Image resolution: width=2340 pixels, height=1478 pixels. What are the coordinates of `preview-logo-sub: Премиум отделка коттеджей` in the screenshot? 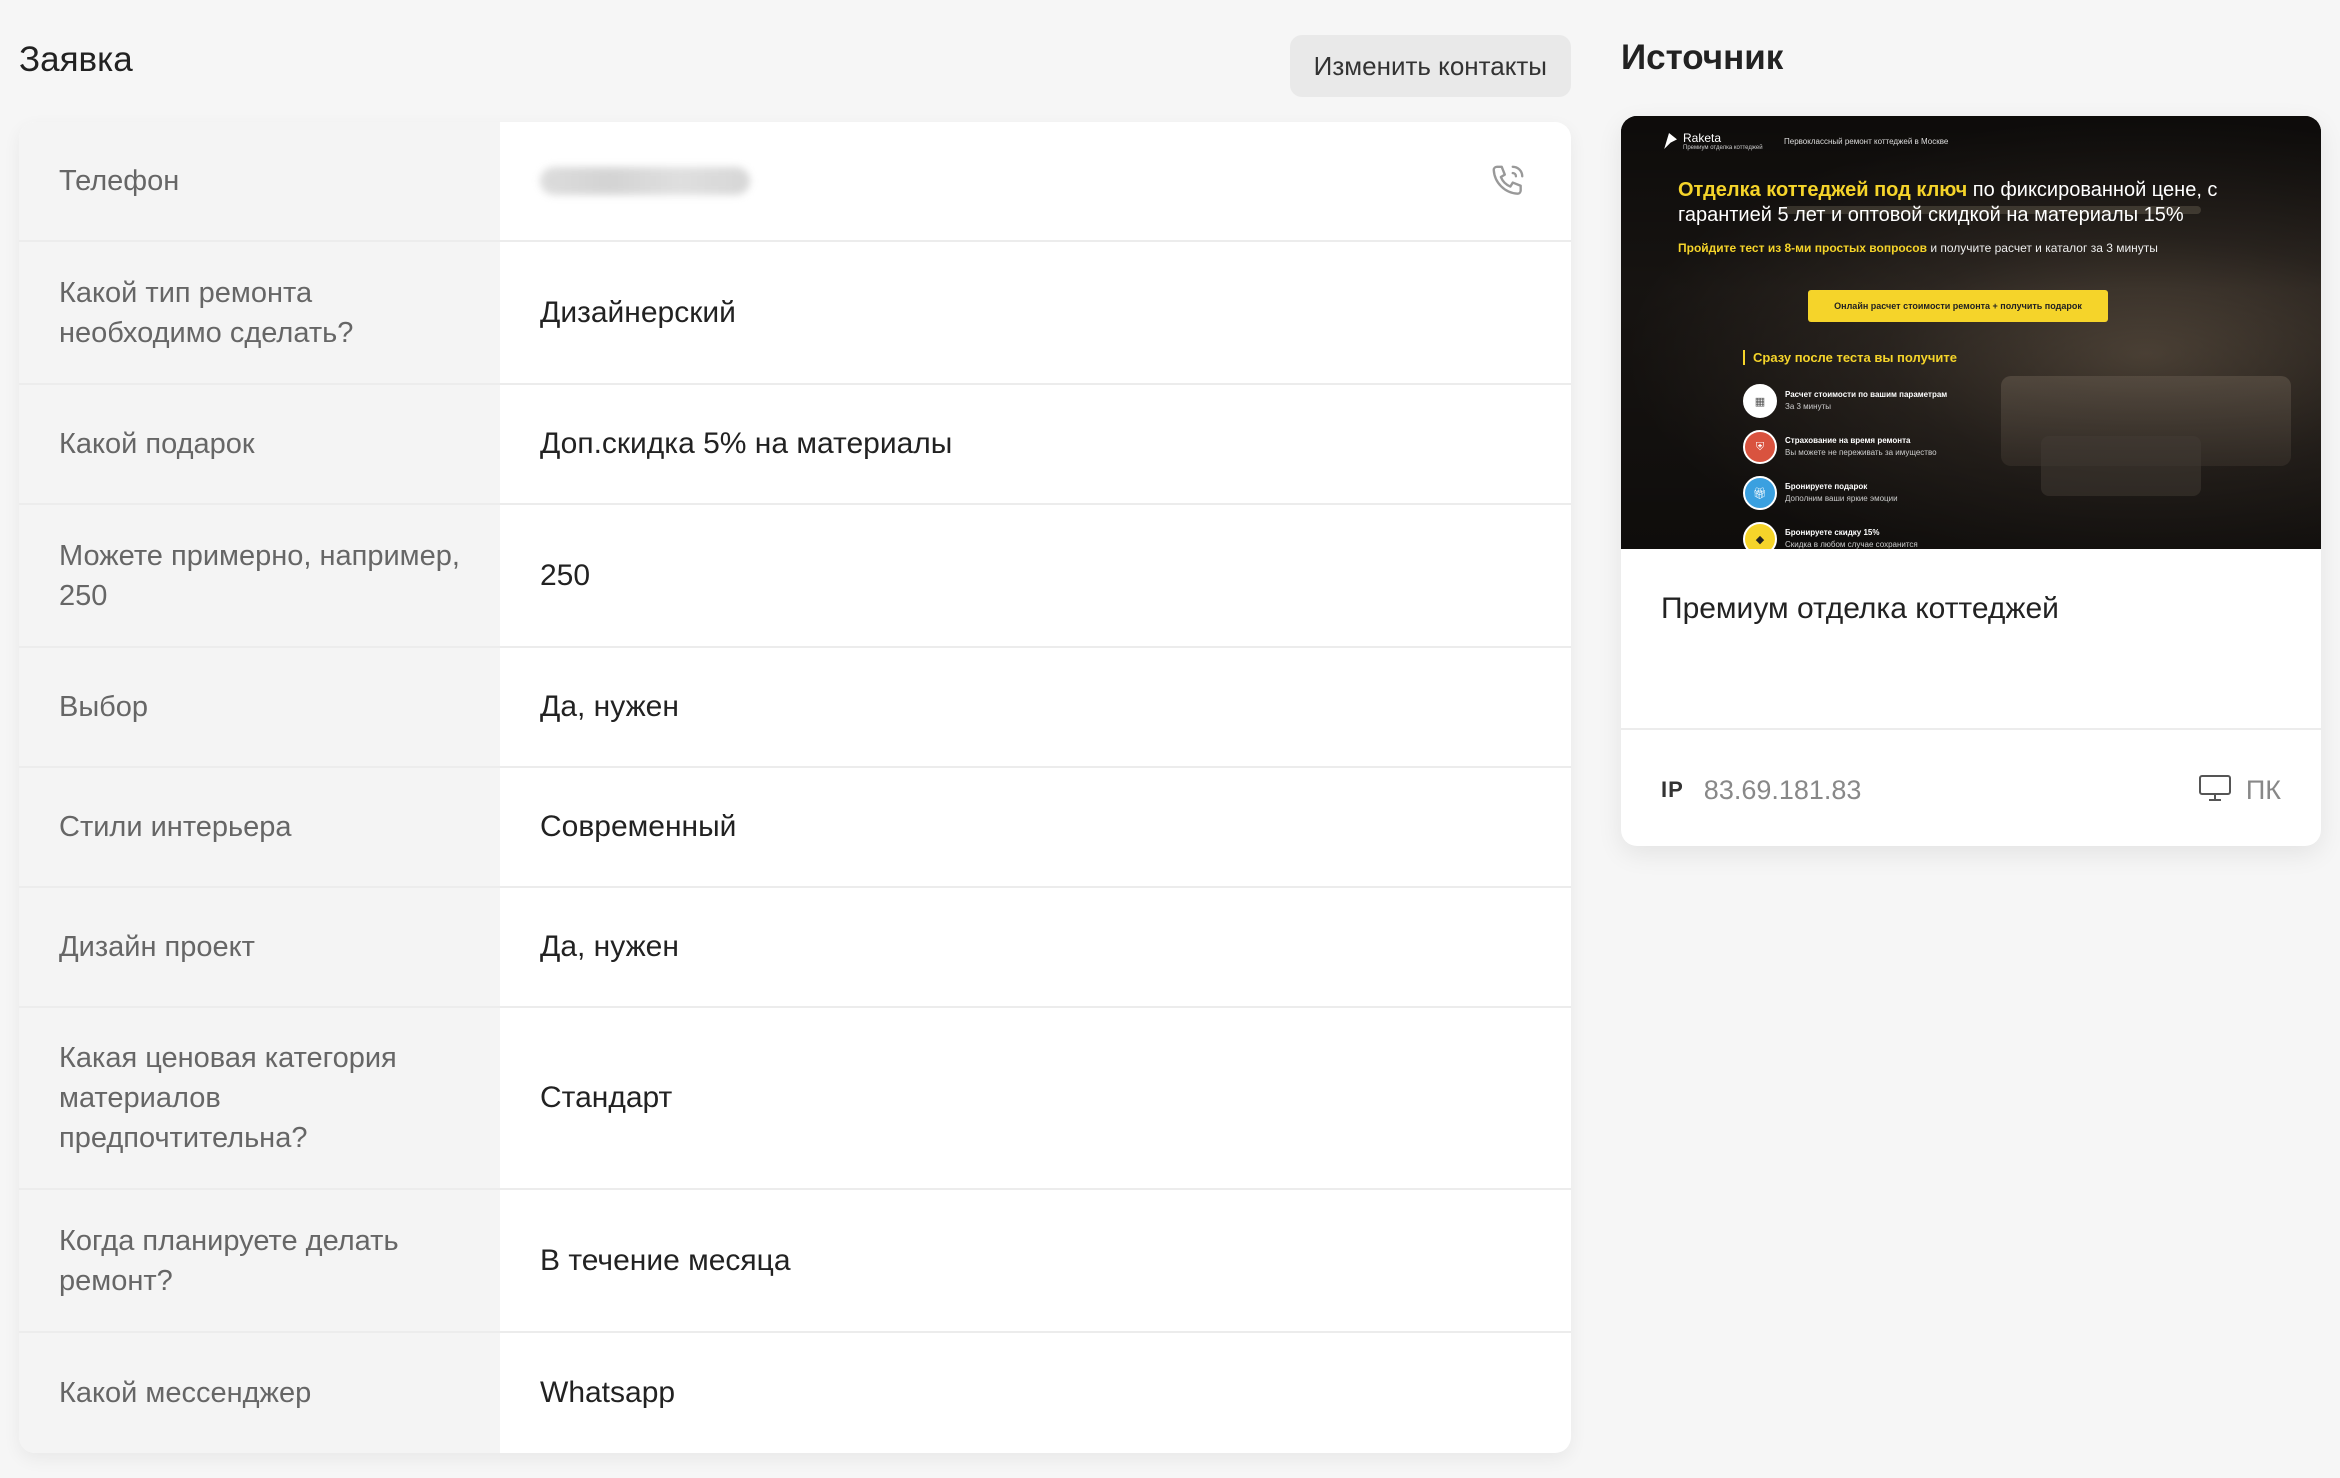 It's located at (1723, 148).